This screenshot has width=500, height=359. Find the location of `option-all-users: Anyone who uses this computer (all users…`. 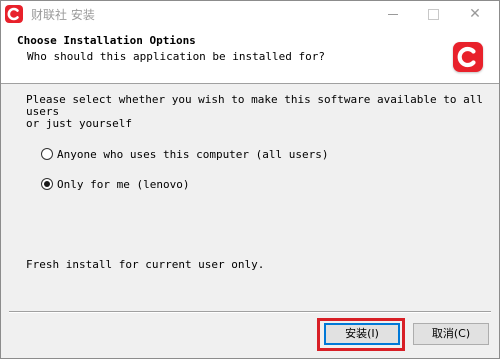

option-all-users: Anyone who uses this computer (all users… is located at coordinates (185, 154).